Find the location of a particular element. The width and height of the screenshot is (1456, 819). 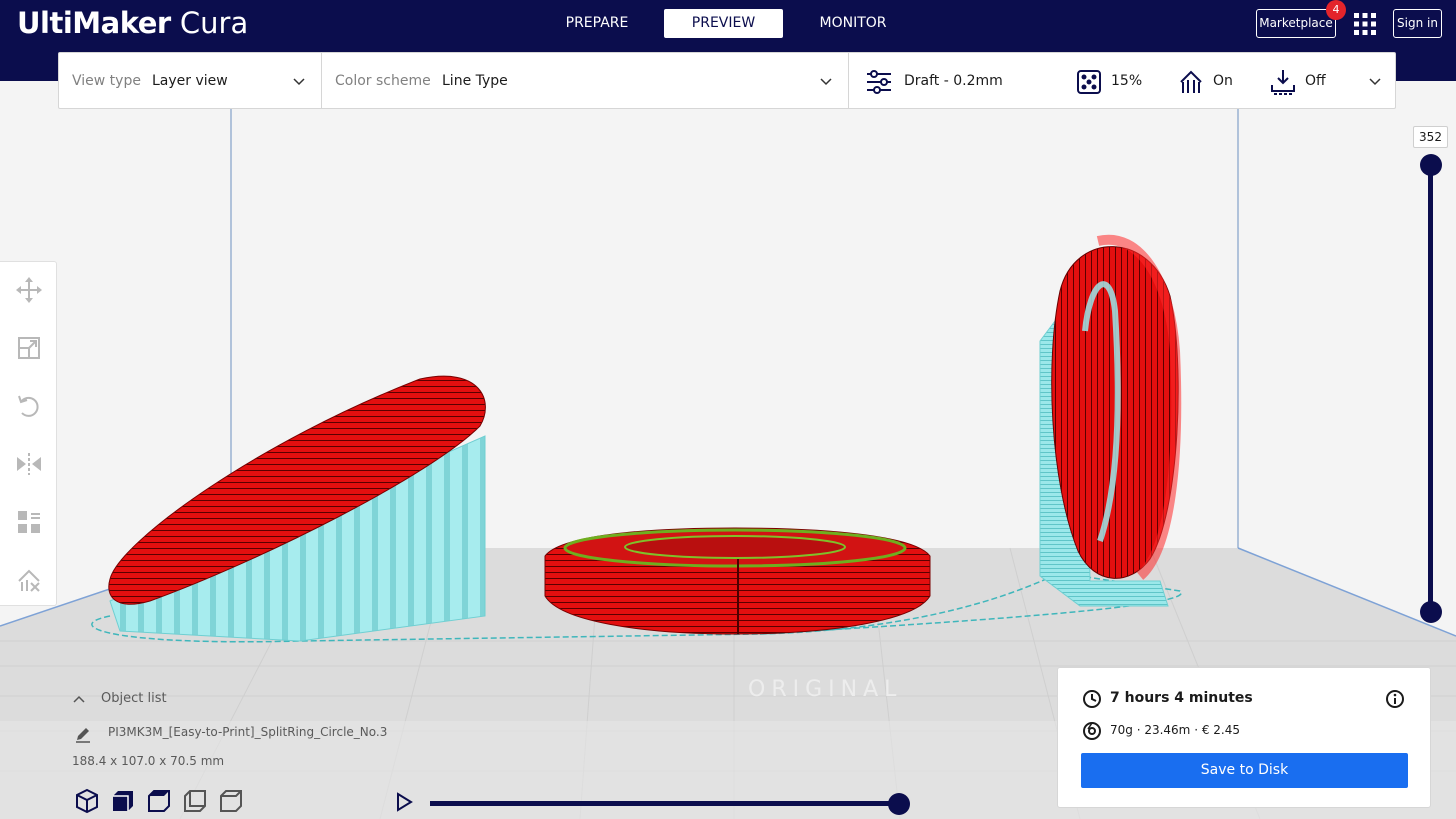

color-scheme-label: Color scheme is located at coordinates (383, 81).